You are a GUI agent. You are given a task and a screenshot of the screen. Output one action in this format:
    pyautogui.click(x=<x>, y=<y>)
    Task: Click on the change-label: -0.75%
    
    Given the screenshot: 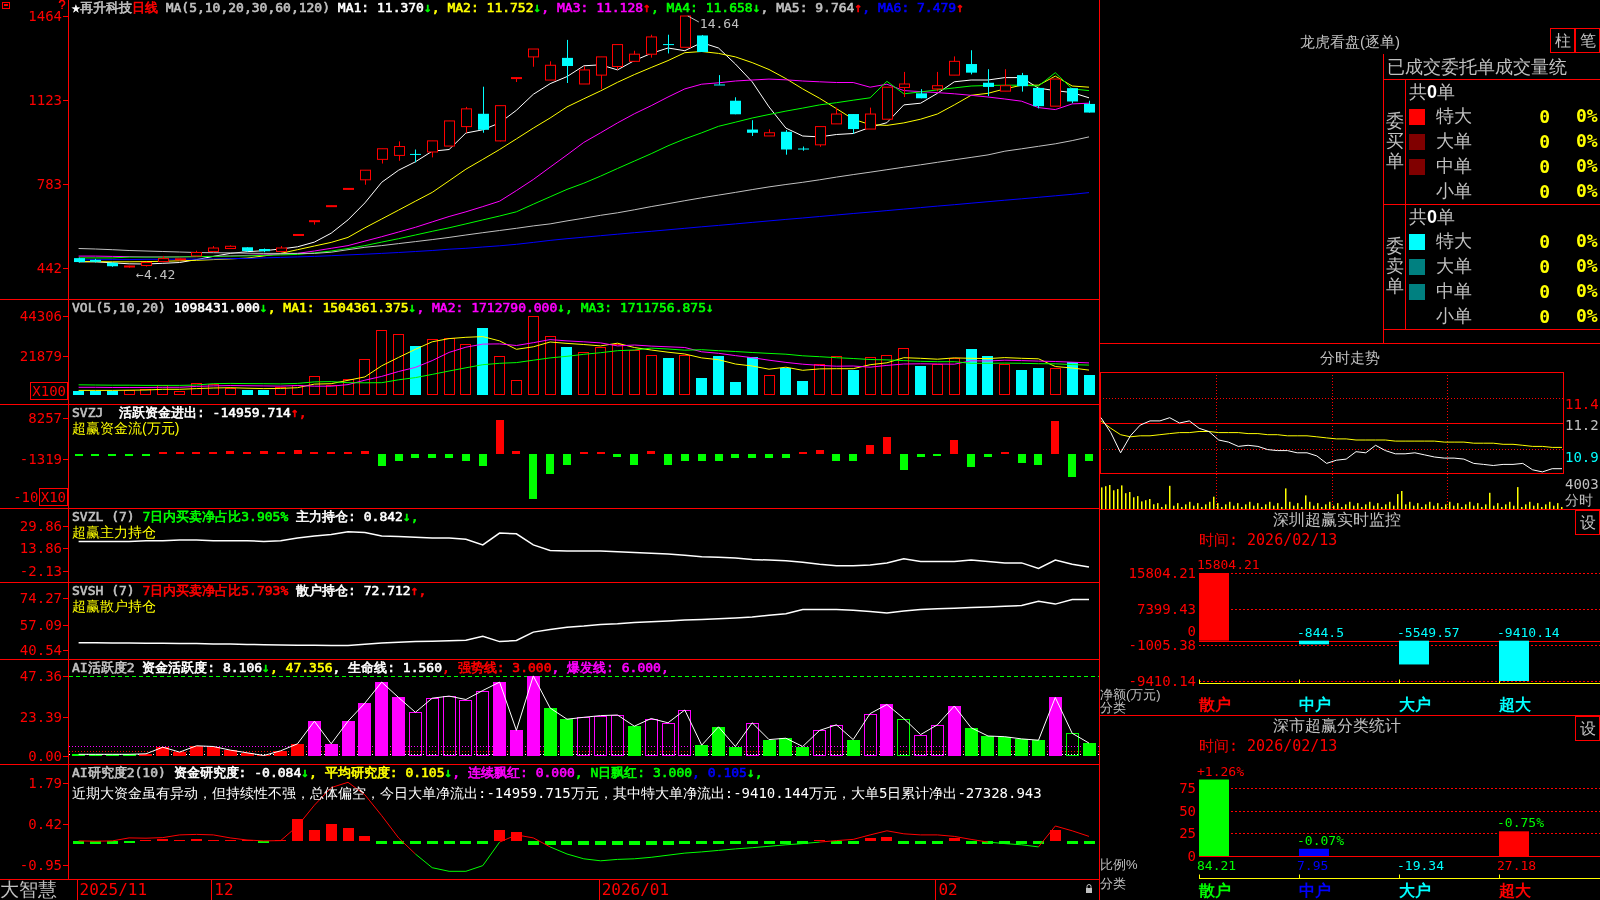 What is the action you would take?
    pyautogui.click(x=1520, y=823)
    